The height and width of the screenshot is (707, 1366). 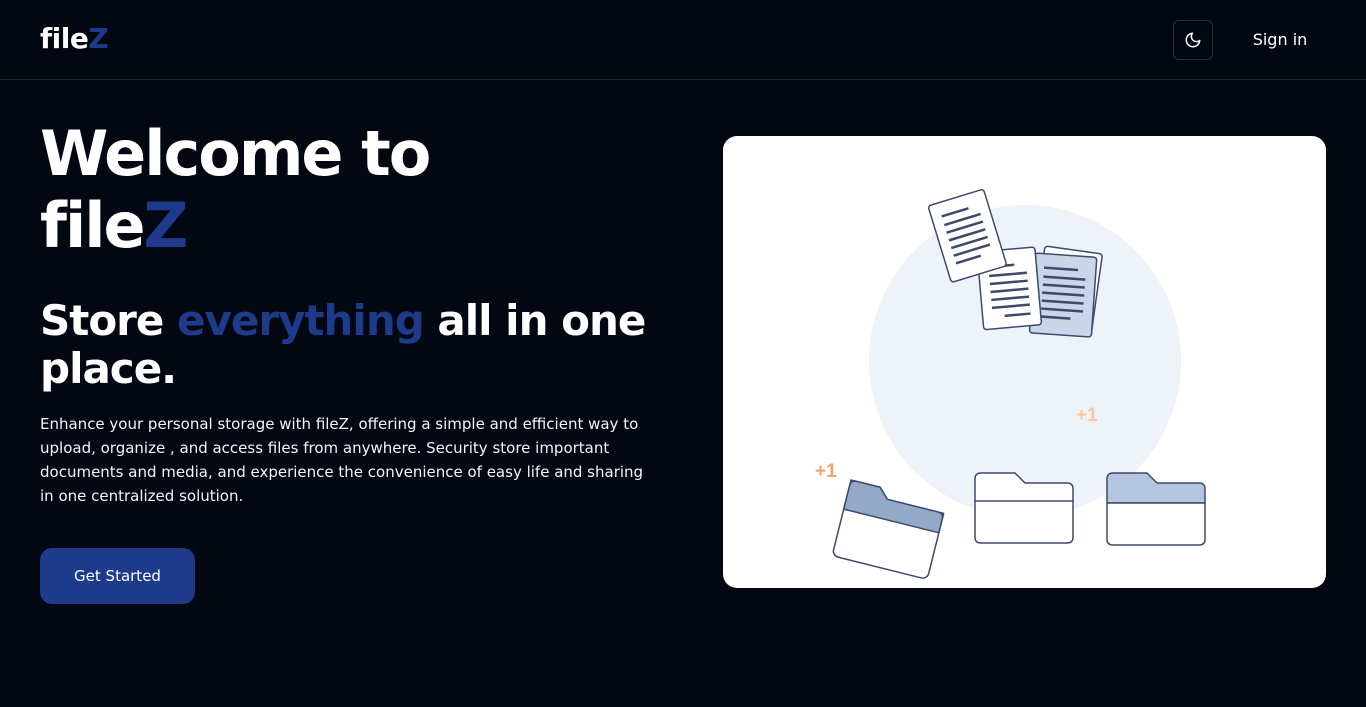 What do you see at coordinates (93, 225) in the screenshot?
I see `hero-title-main: file` at bounding box center [93, 225].